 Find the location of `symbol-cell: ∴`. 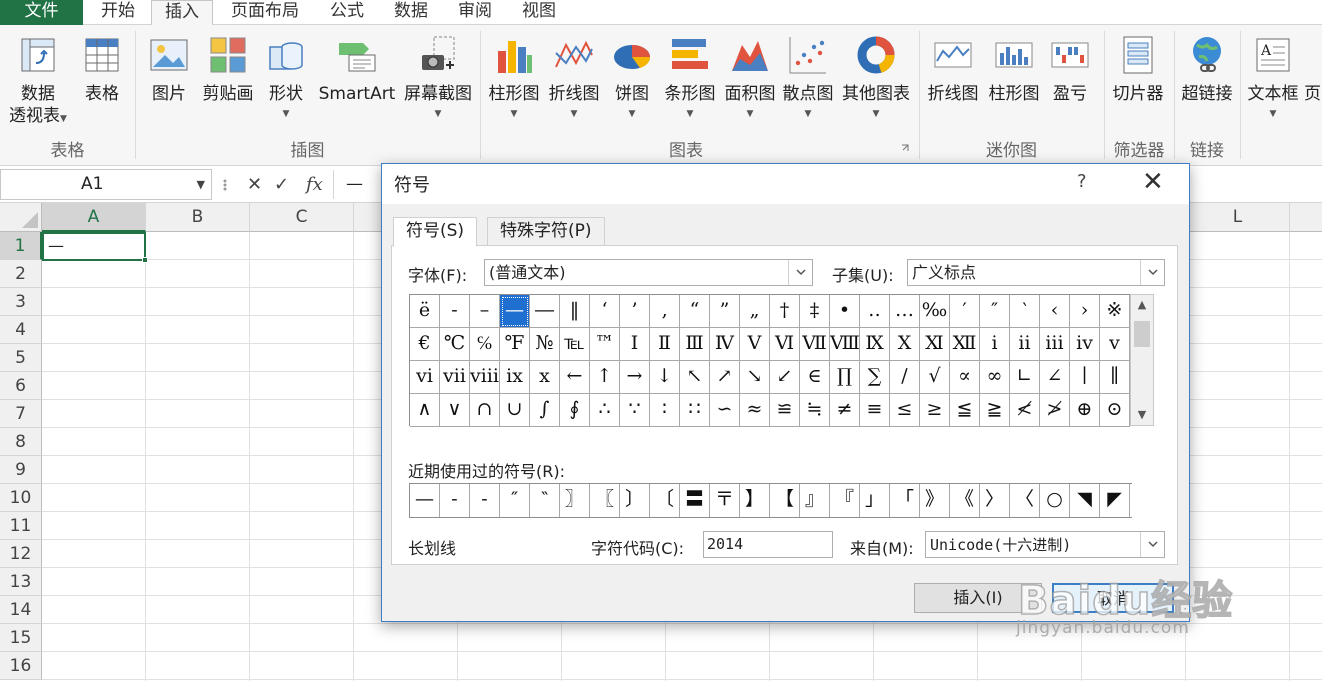

symbol-cell: ∴ is located at coordinates (605, 410).